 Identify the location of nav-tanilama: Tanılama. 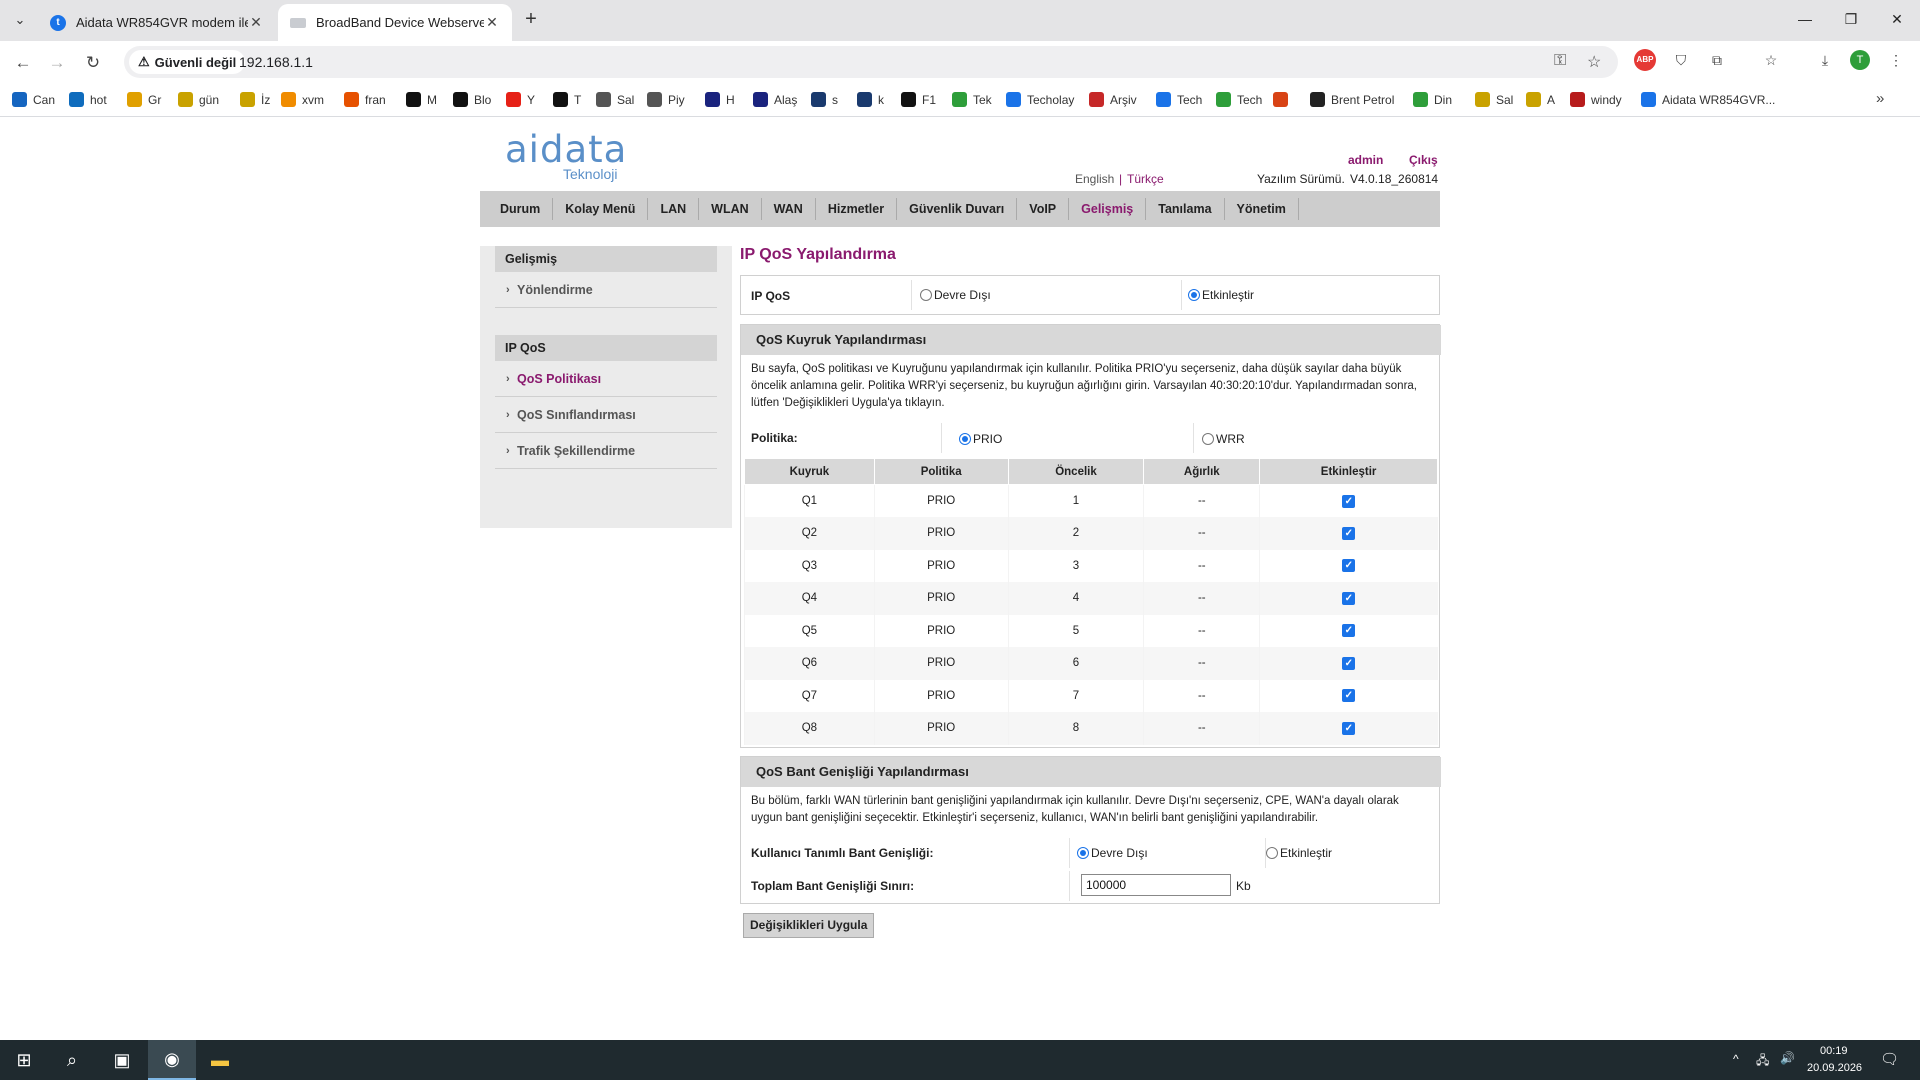
(1185, 209).